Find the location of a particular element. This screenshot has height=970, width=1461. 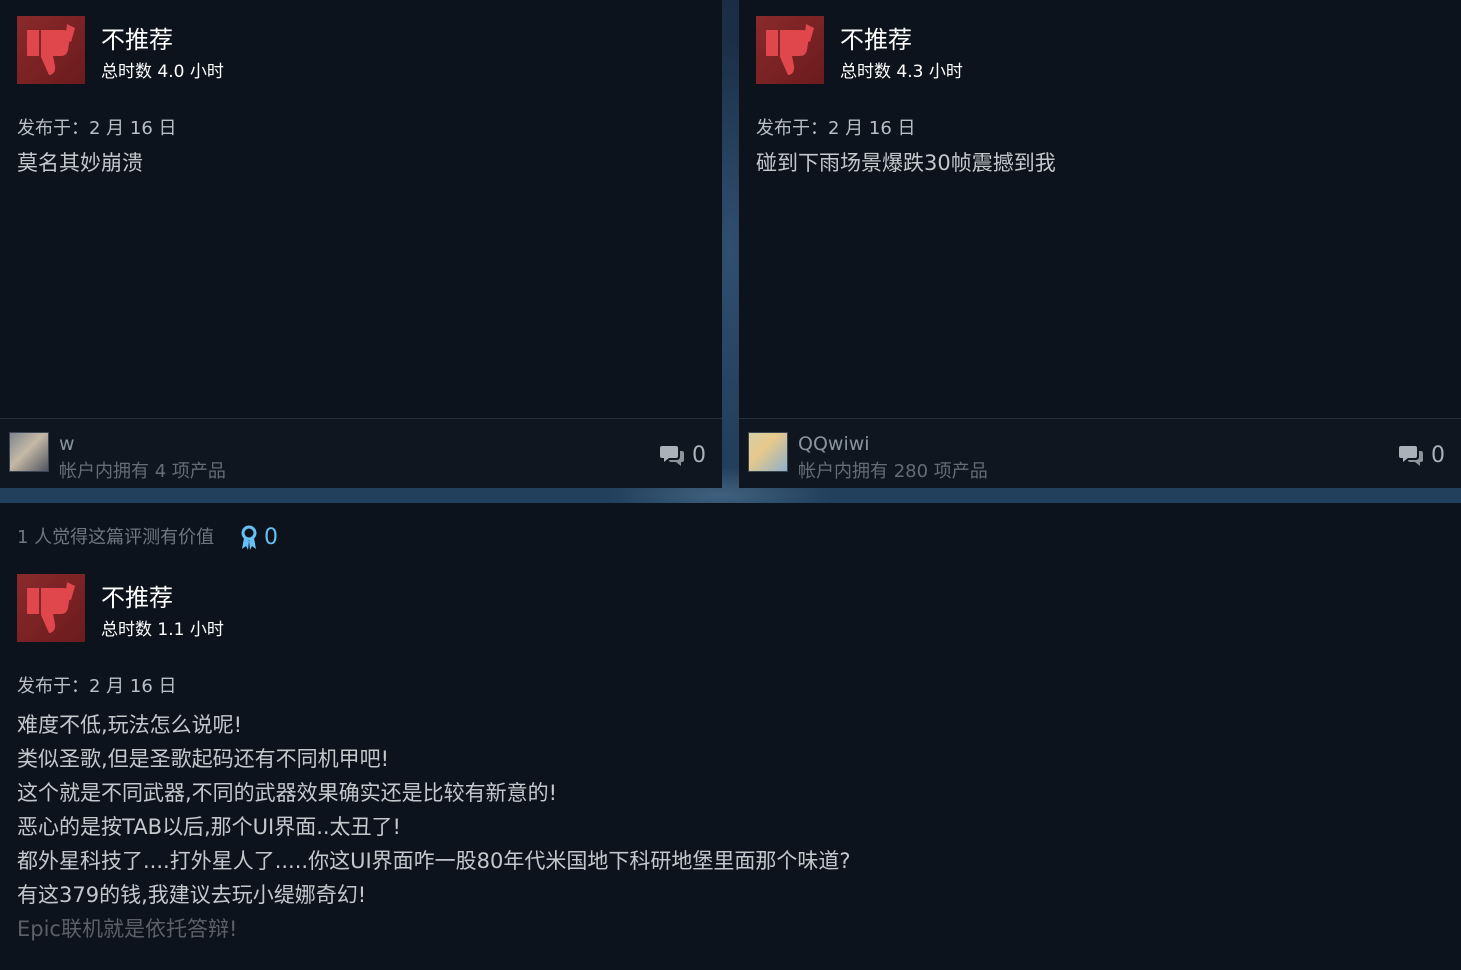

playtime-hours: 总时数 4.0 小时 is located at coordinates (162, 72).